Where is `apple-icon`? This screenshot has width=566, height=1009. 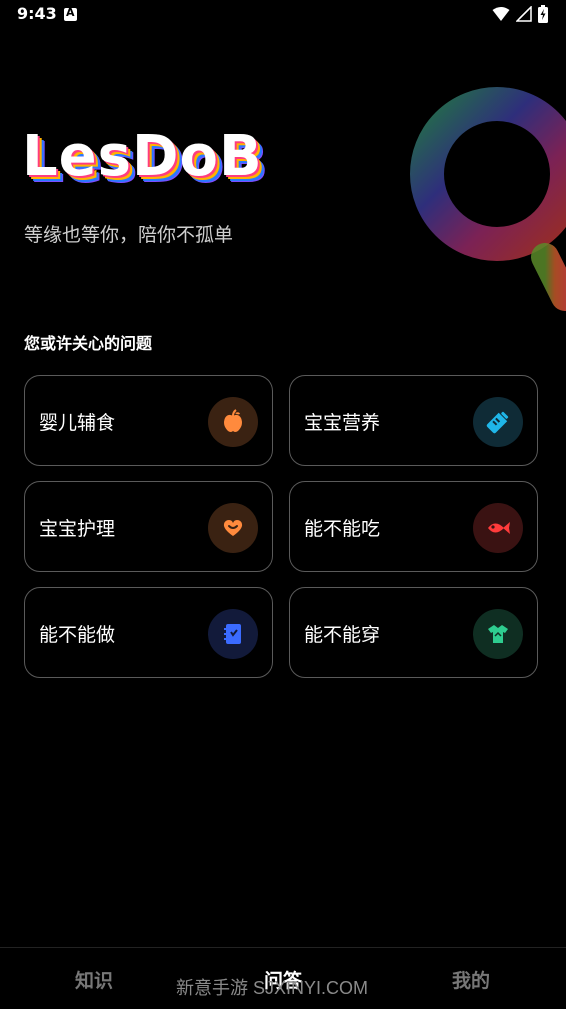 apple-icon is located at coordinates (233, 422).